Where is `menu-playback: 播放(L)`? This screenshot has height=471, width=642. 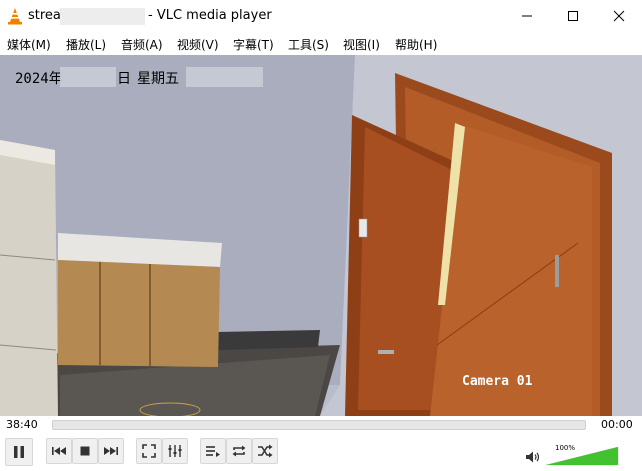 menu-playback: 播放(L) is located at coordinates (86, 43).